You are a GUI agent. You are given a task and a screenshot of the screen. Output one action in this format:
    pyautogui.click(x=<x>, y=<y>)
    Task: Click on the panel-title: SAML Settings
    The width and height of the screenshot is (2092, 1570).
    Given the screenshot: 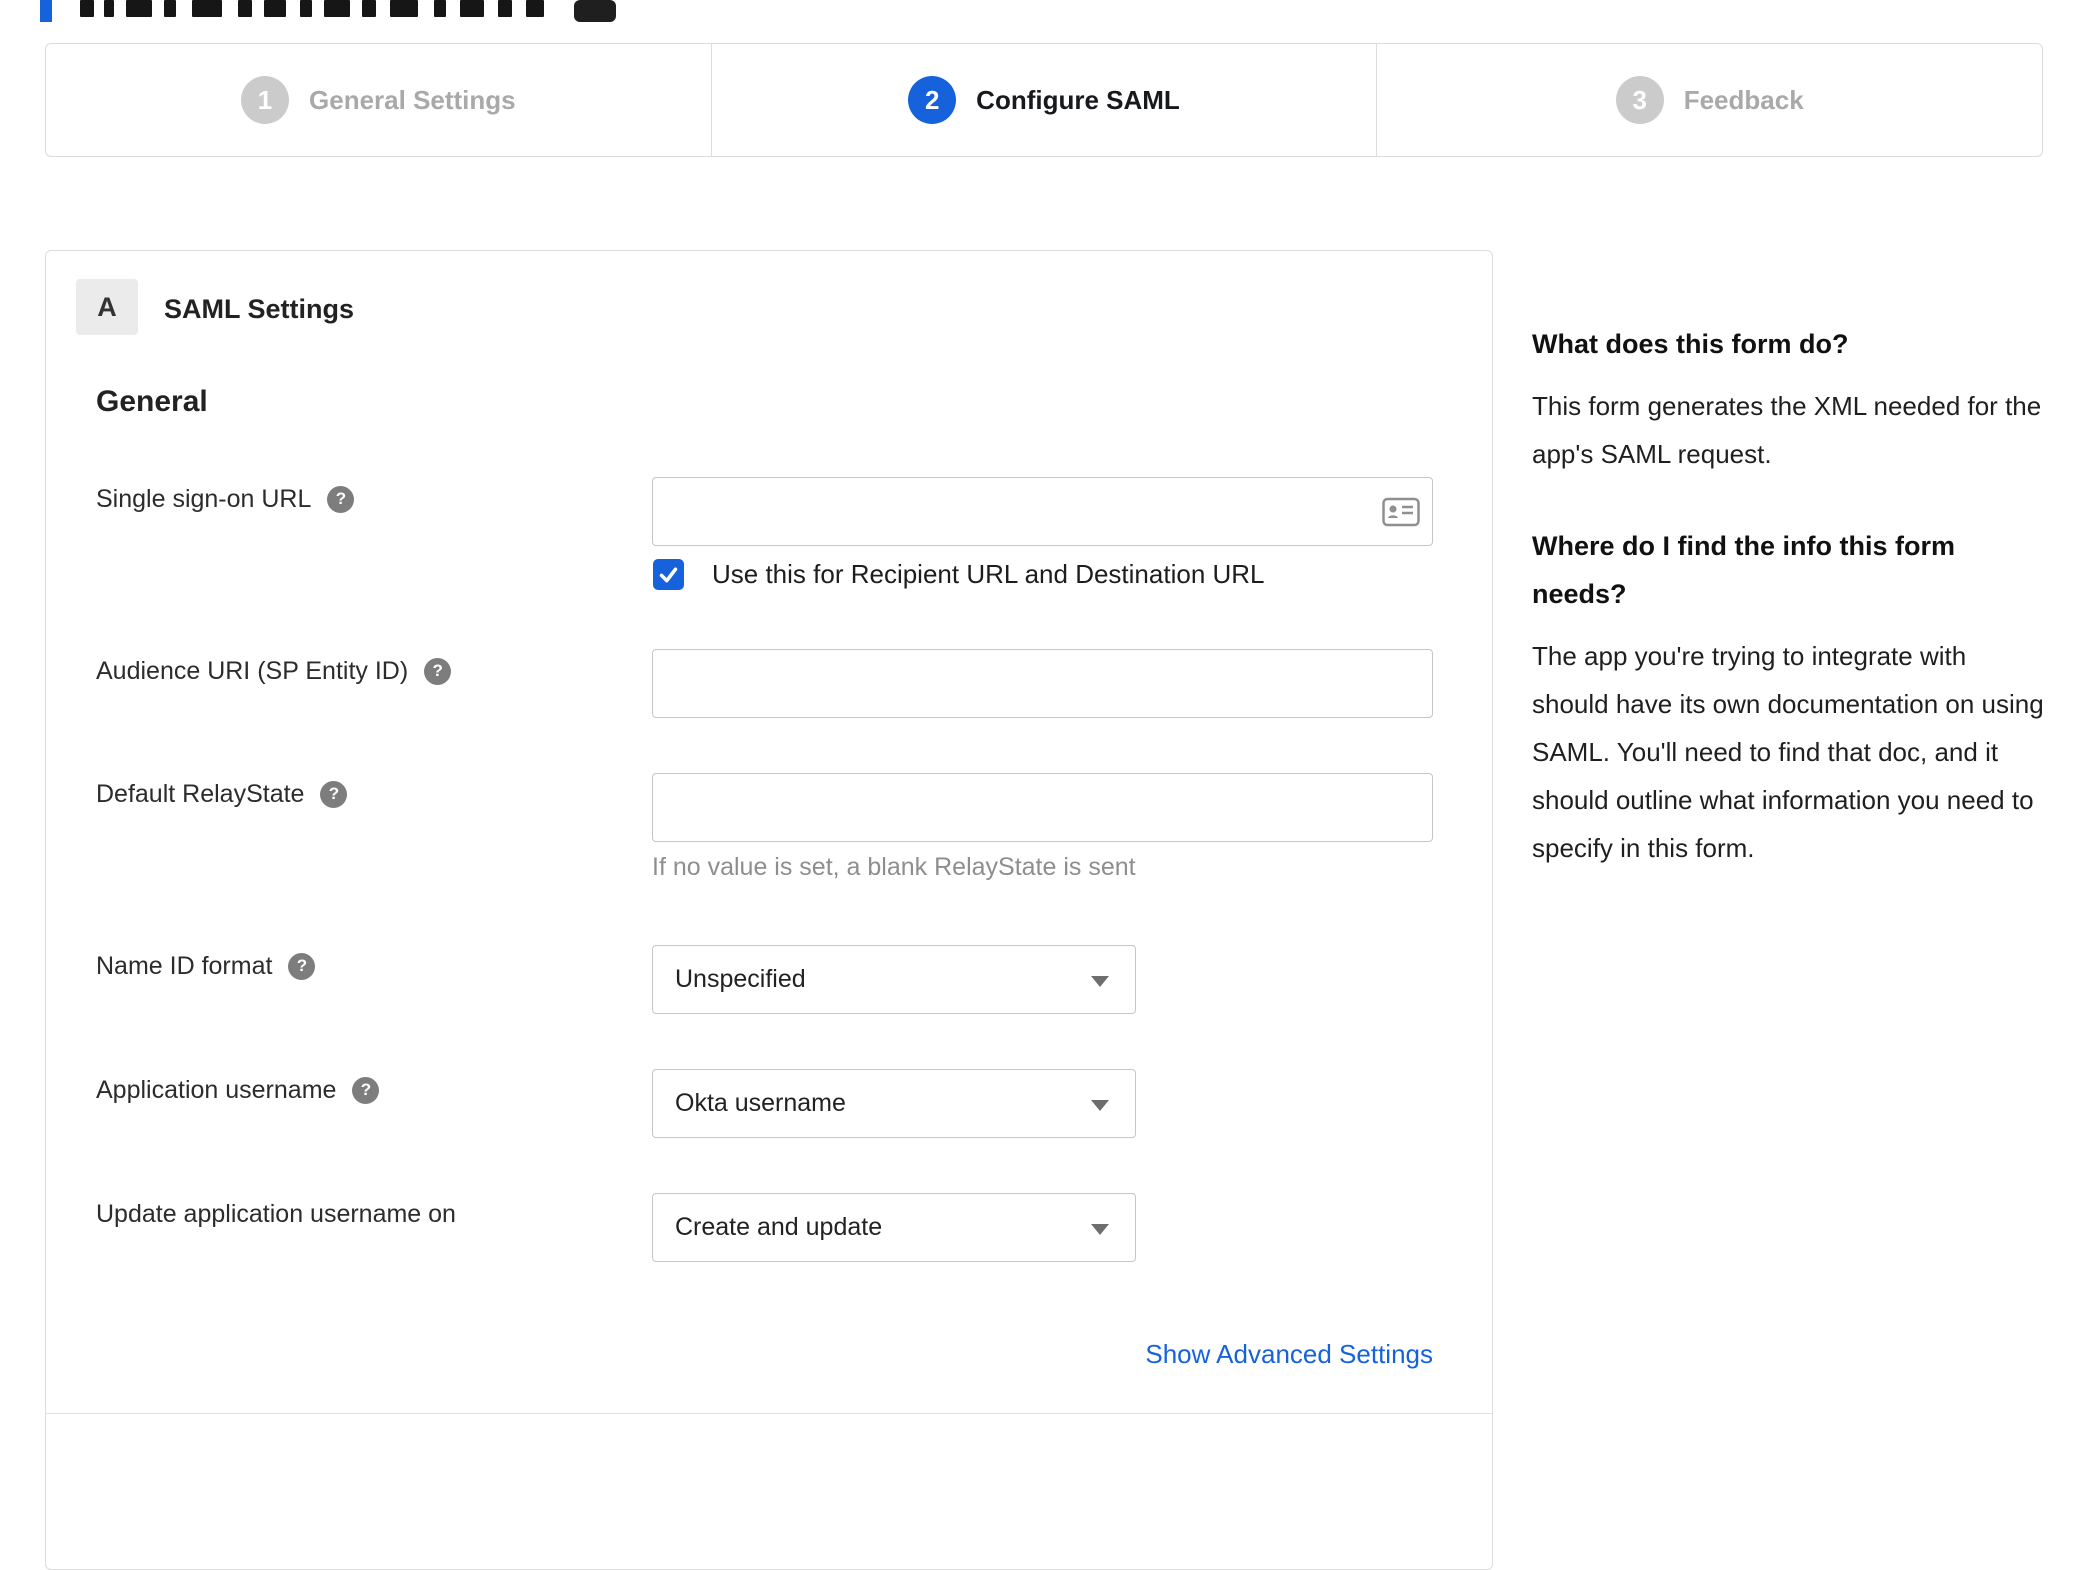 What is the action you would take?
    pyautogui.click(x=259, y=309)
    